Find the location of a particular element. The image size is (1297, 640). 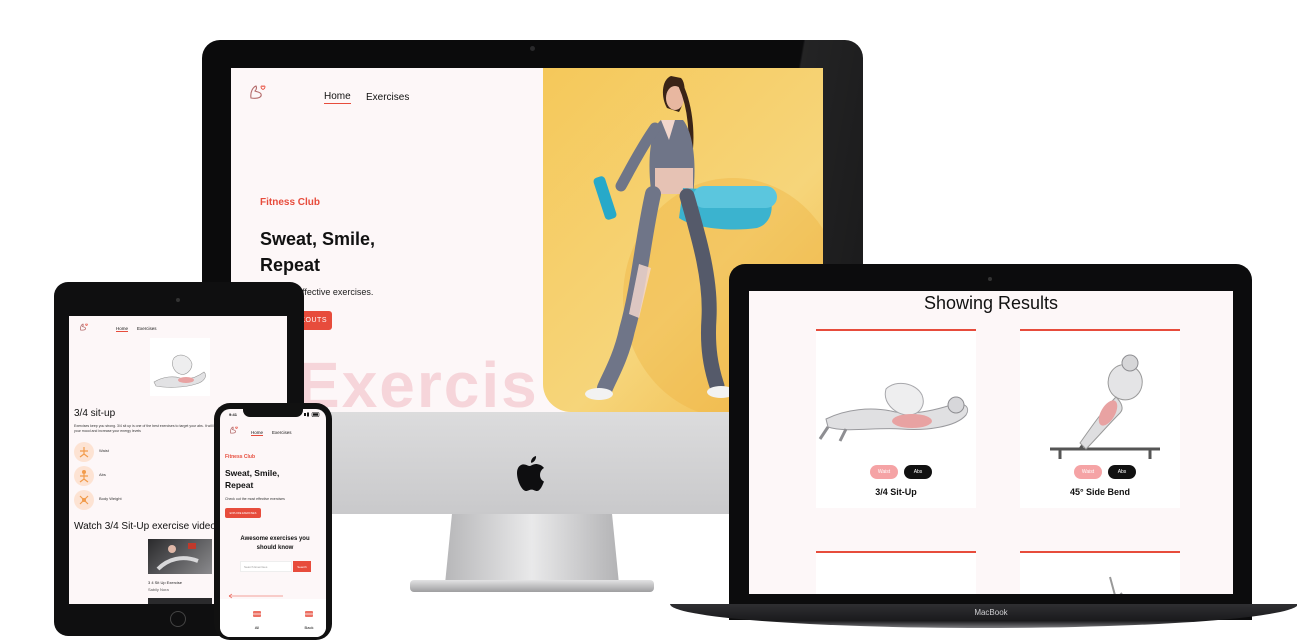

exercise-name: 3/4 Sit-Up is located at coordinates (896, 492).